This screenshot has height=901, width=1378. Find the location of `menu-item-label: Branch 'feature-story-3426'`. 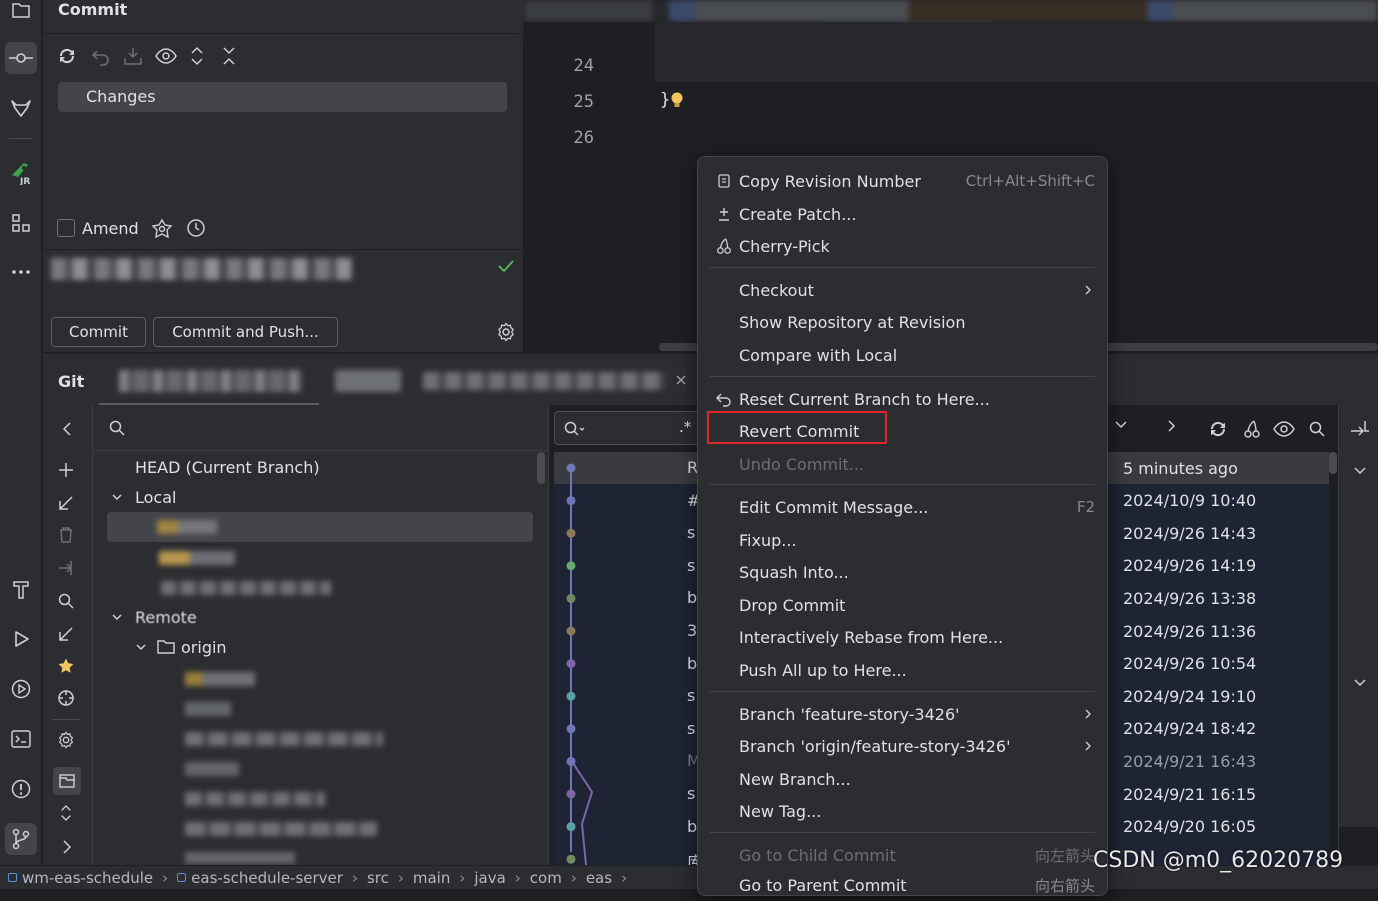

menu-item-label: Branch 'feature-story-3426' is located at coordinates (849, 714).